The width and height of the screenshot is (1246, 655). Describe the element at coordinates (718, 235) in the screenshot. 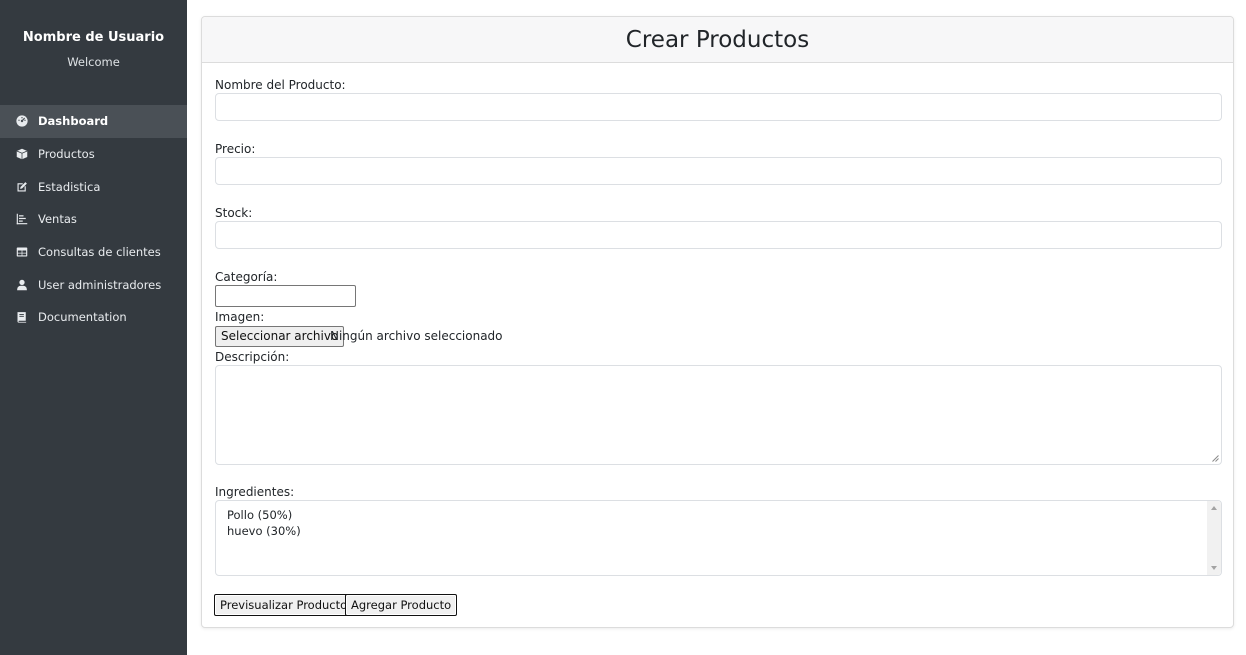

I see `stock-input` at that location.